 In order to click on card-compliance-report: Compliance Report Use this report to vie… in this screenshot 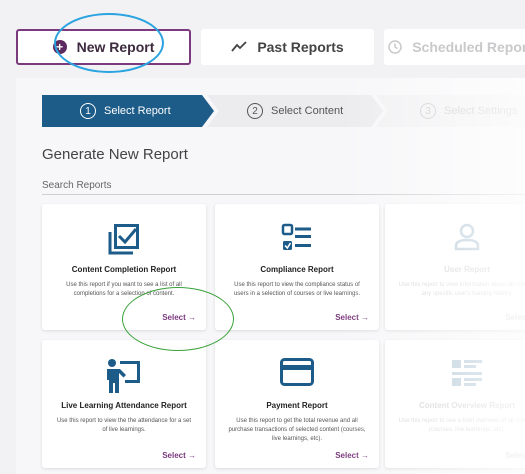, I will do `click(297, 267)`.